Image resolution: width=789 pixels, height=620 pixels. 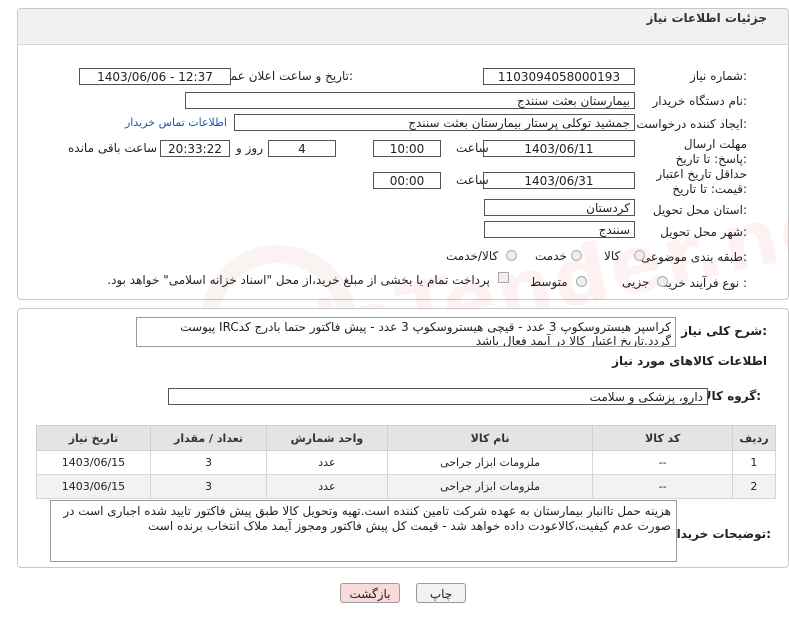 I want to click on province-field: کردستان, so click(x=559, y=207).